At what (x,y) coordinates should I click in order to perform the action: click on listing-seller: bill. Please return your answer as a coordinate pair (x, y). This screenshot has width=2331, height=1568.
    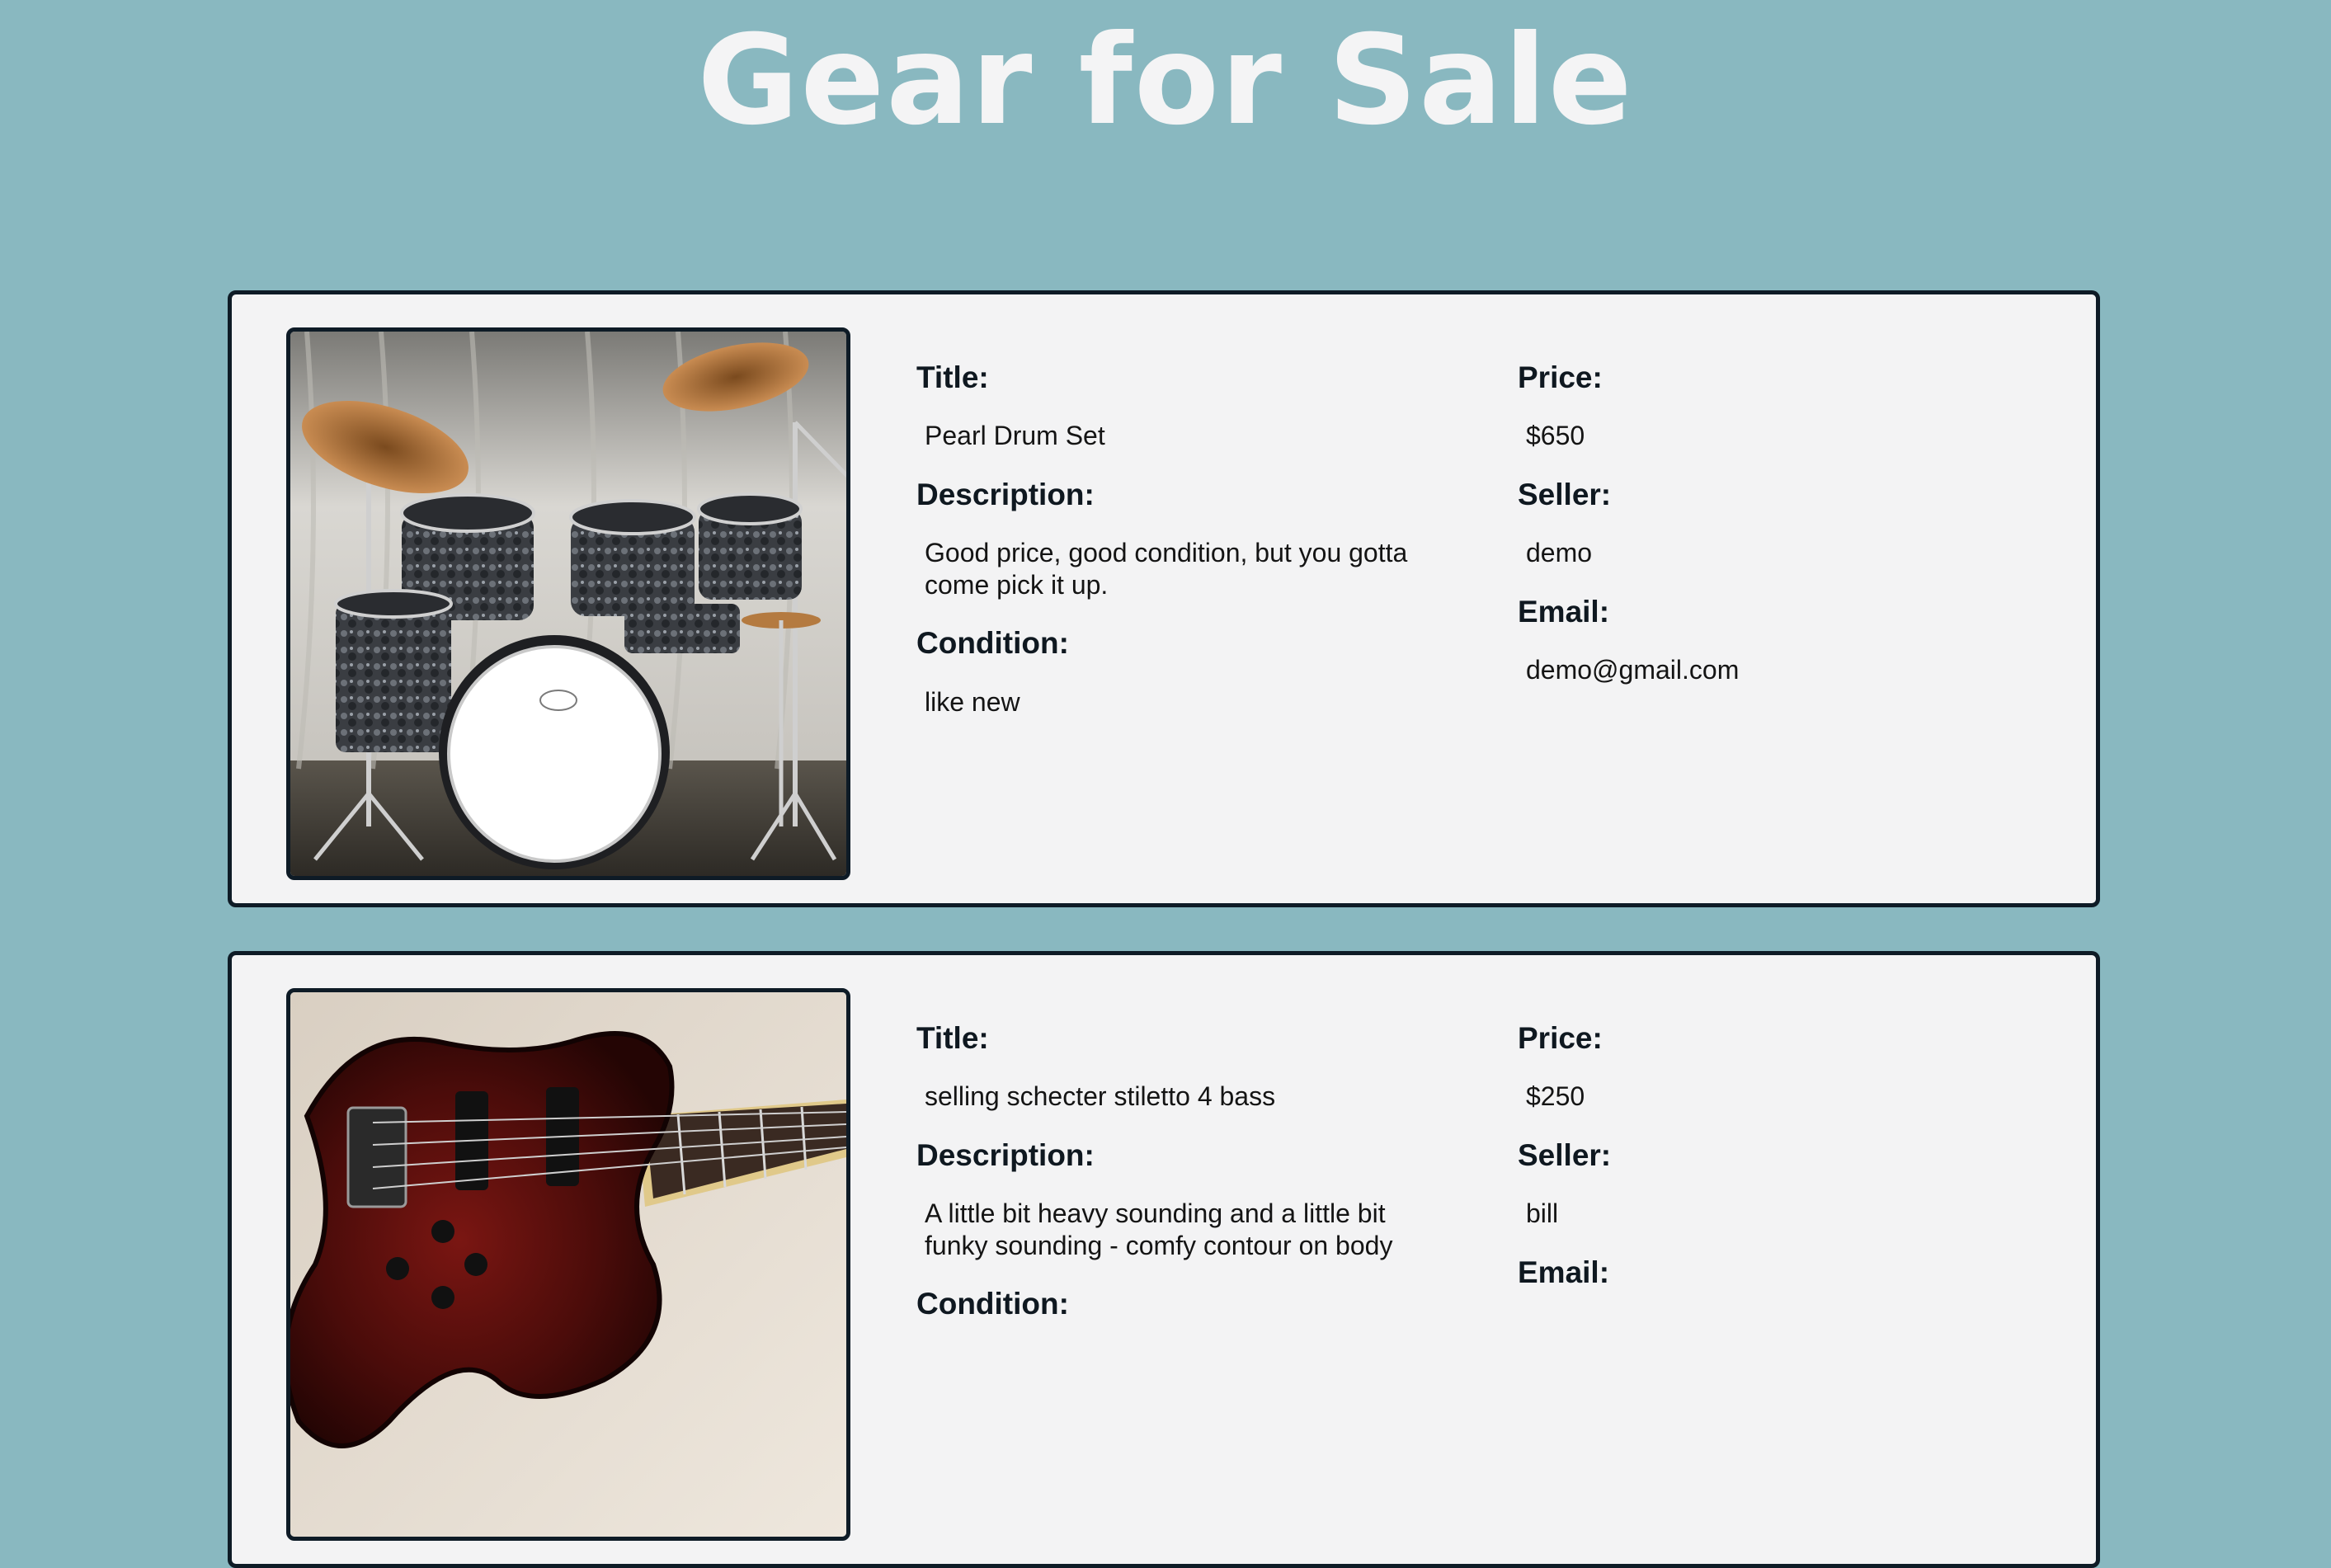
    Looking at the image, I should click on (1543, 1213).